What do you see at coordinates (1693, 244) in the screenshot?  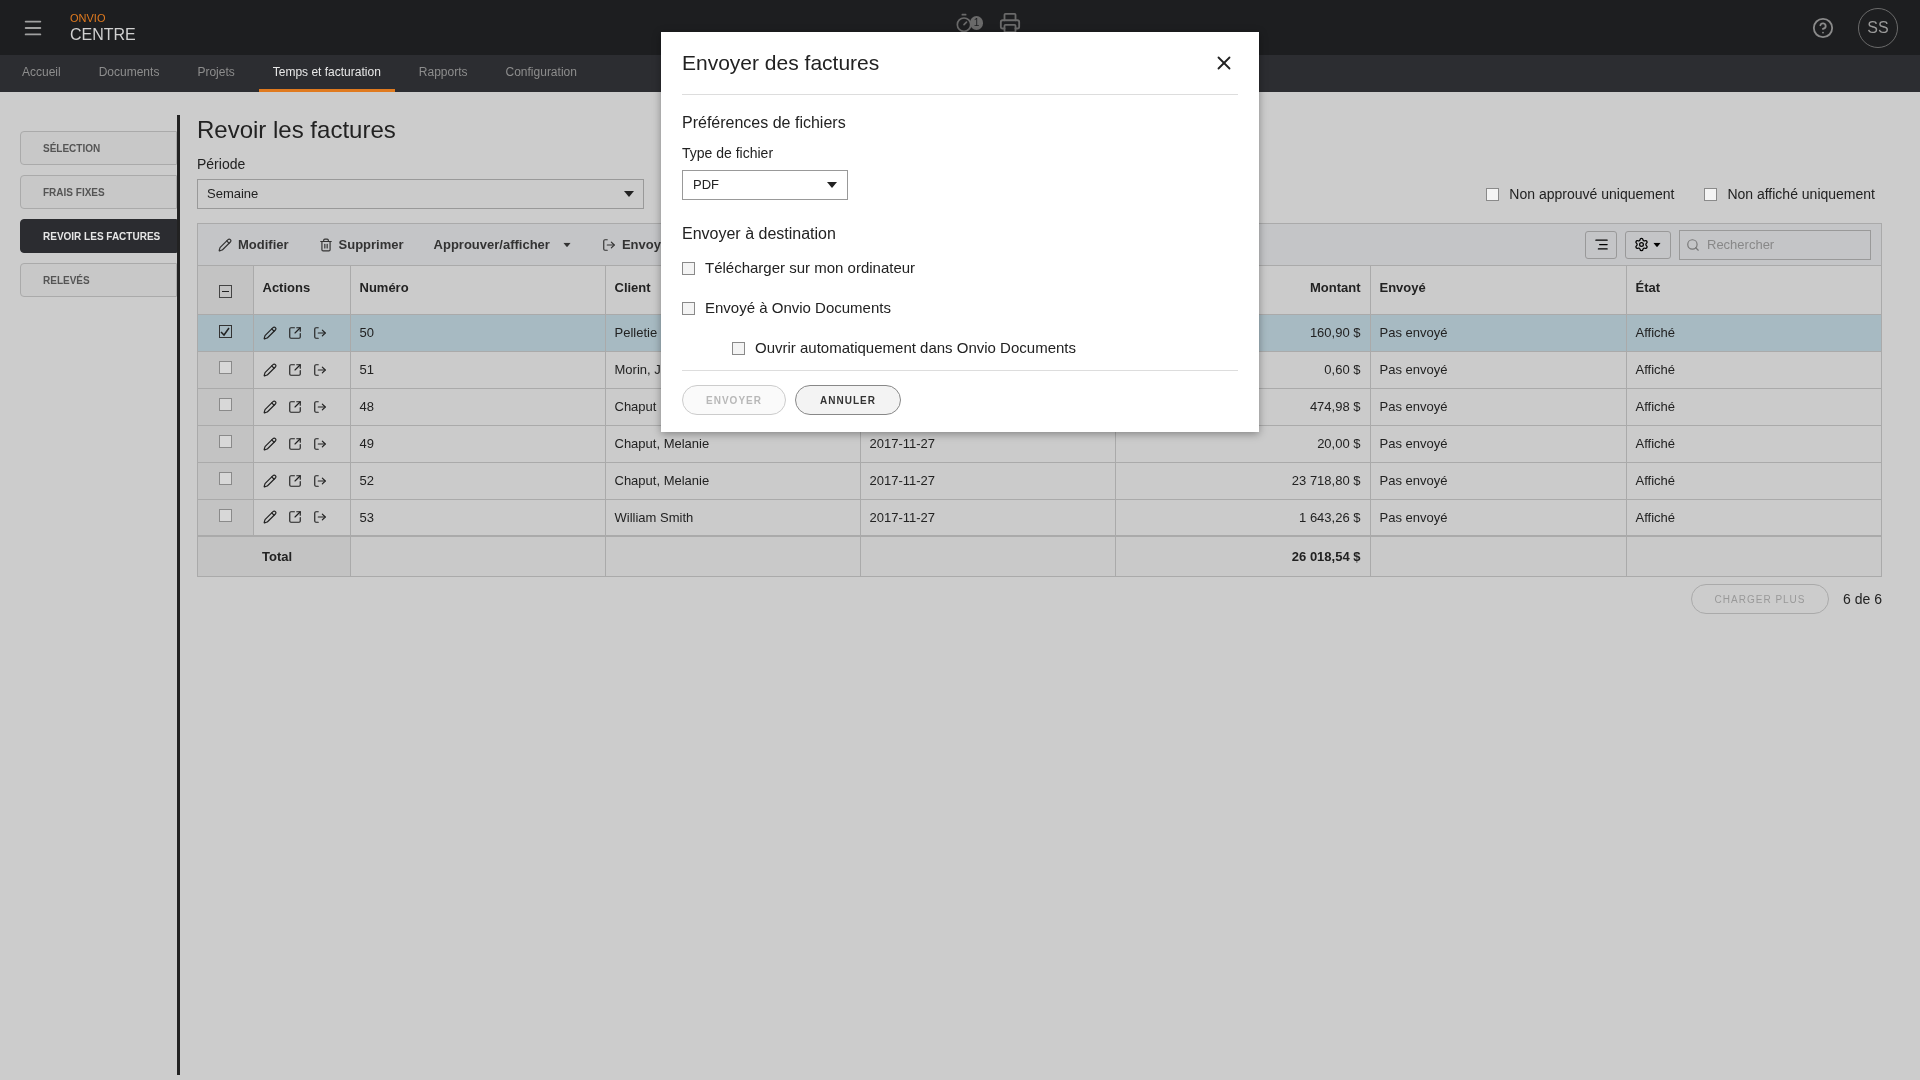 I see `search-icon` at bounding box center [1693, 244].